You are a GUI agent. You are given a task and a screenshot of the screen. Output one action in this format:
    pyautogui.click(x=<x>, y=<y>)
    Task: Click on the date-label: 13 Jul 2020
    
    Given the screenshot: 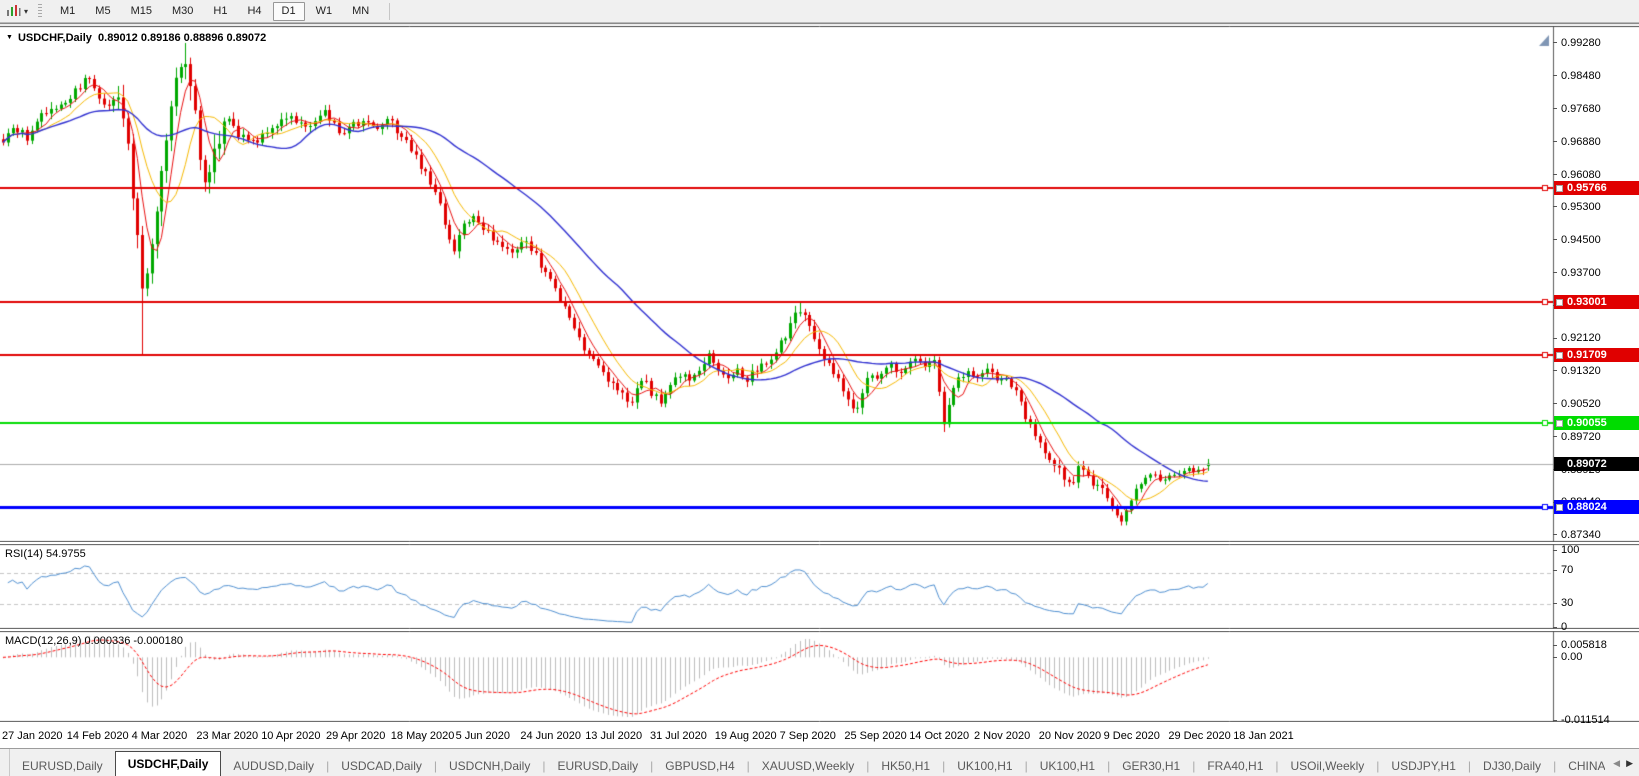 What is the action you would take?
    pyautogui.click(x=614, y=736)
    